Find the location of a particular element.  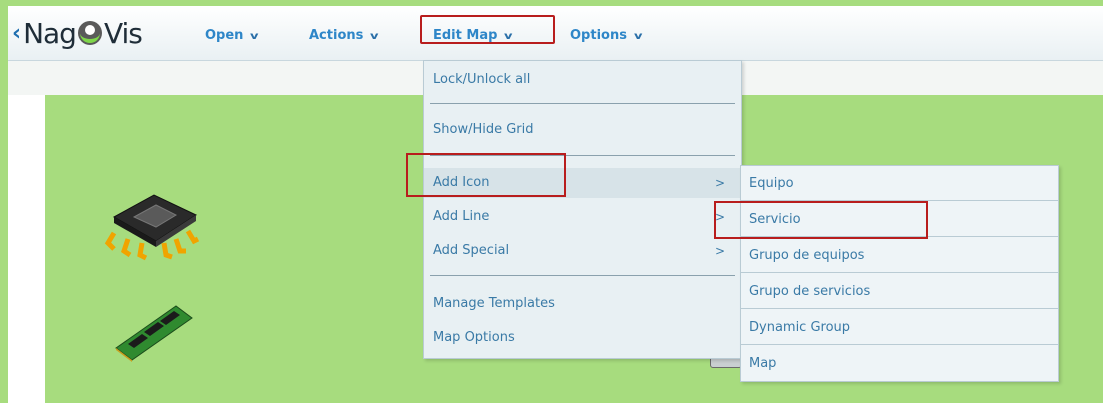

menu-options-label: Options is located at coordinates (598, 35).